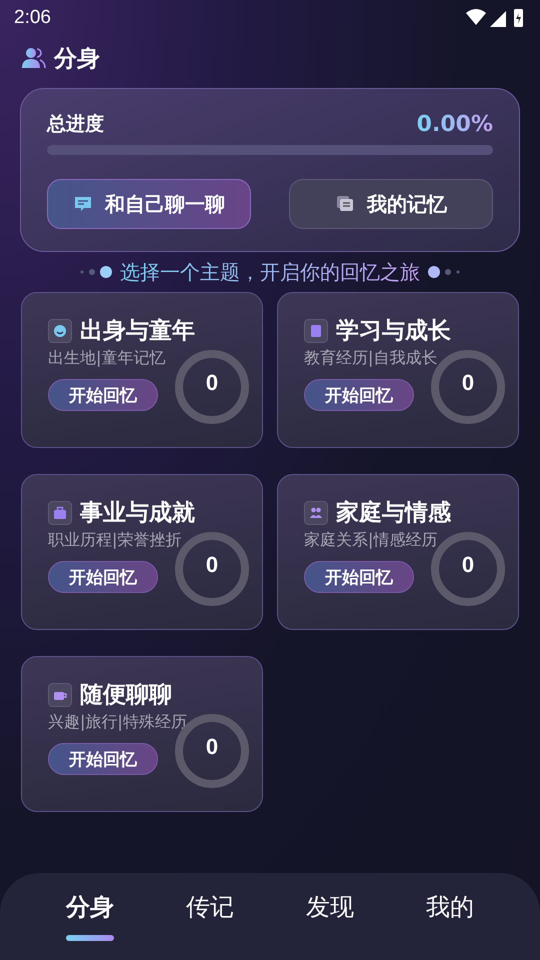 The height and width of the screenshot is (960, 540). Describe the element at coordinates (137, 331) in the screenshot. I see `topic-title: 出身与童年` at that location.